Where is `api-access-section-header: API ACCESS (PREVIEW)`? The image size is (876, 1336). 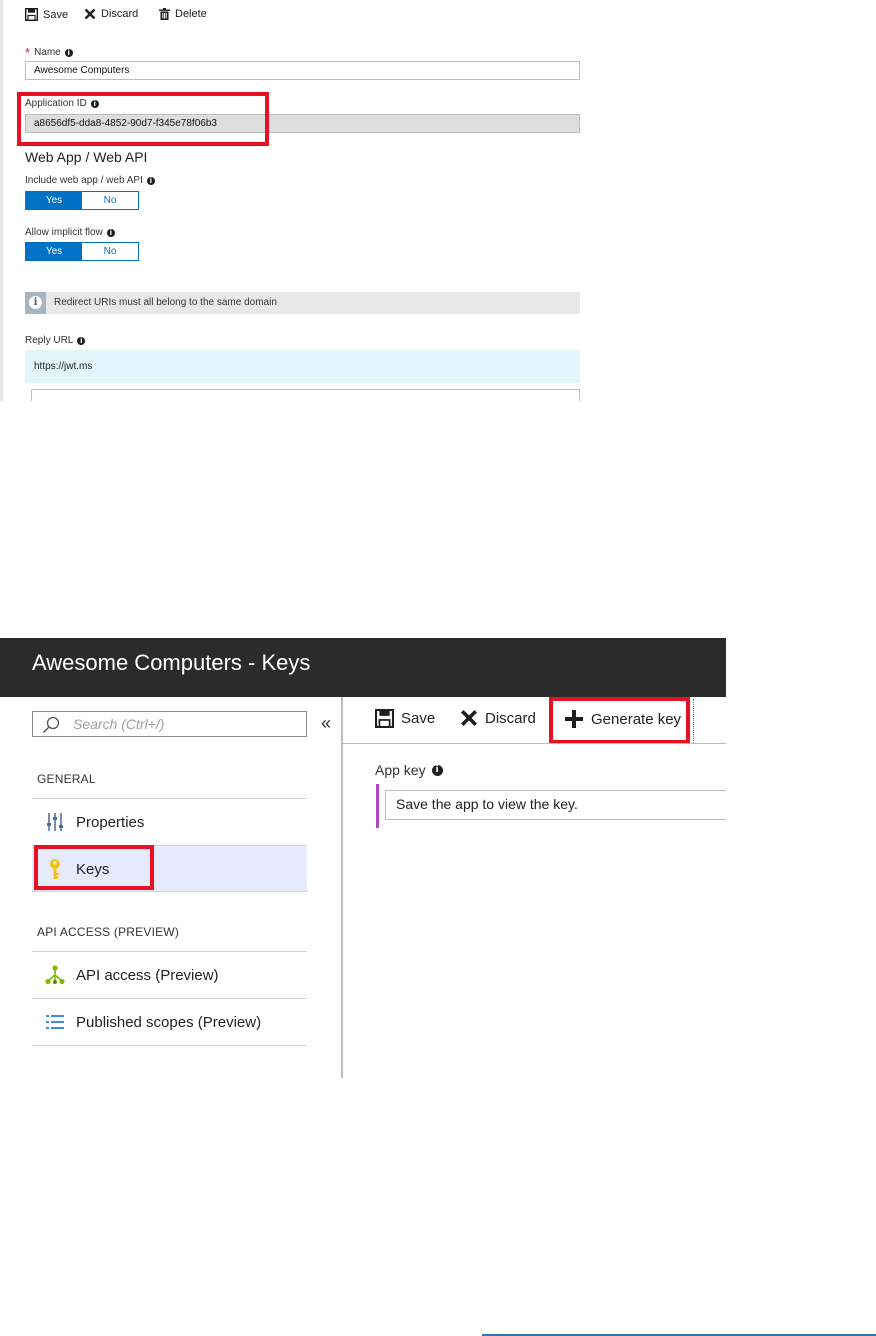
api-access-section-header: API ACCESS (PREVIEW) is located at coordinates (108, 932).